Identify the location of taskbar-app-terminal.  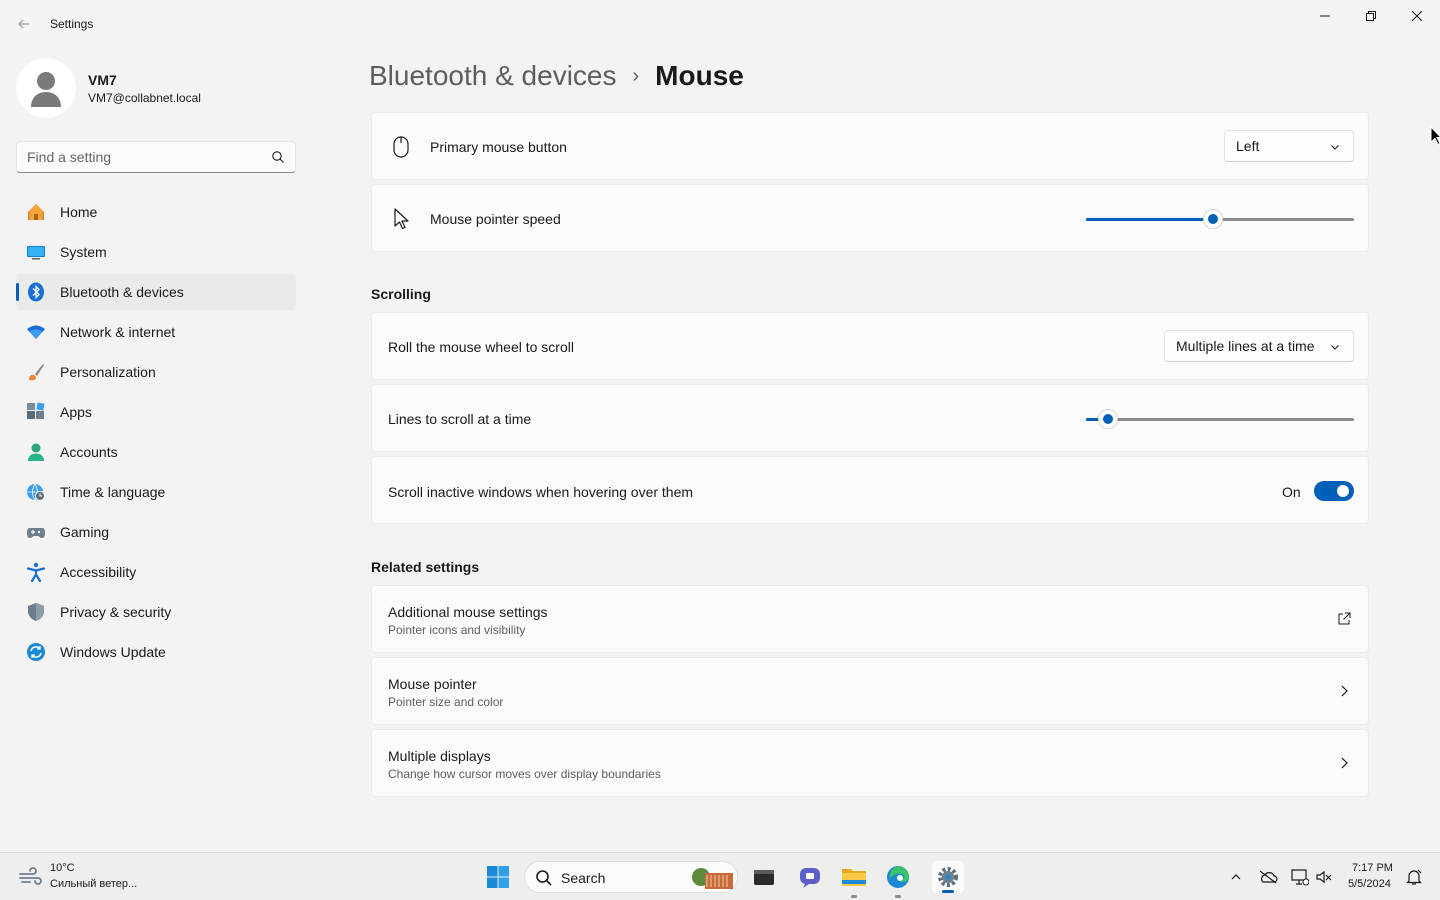
(764, 877).